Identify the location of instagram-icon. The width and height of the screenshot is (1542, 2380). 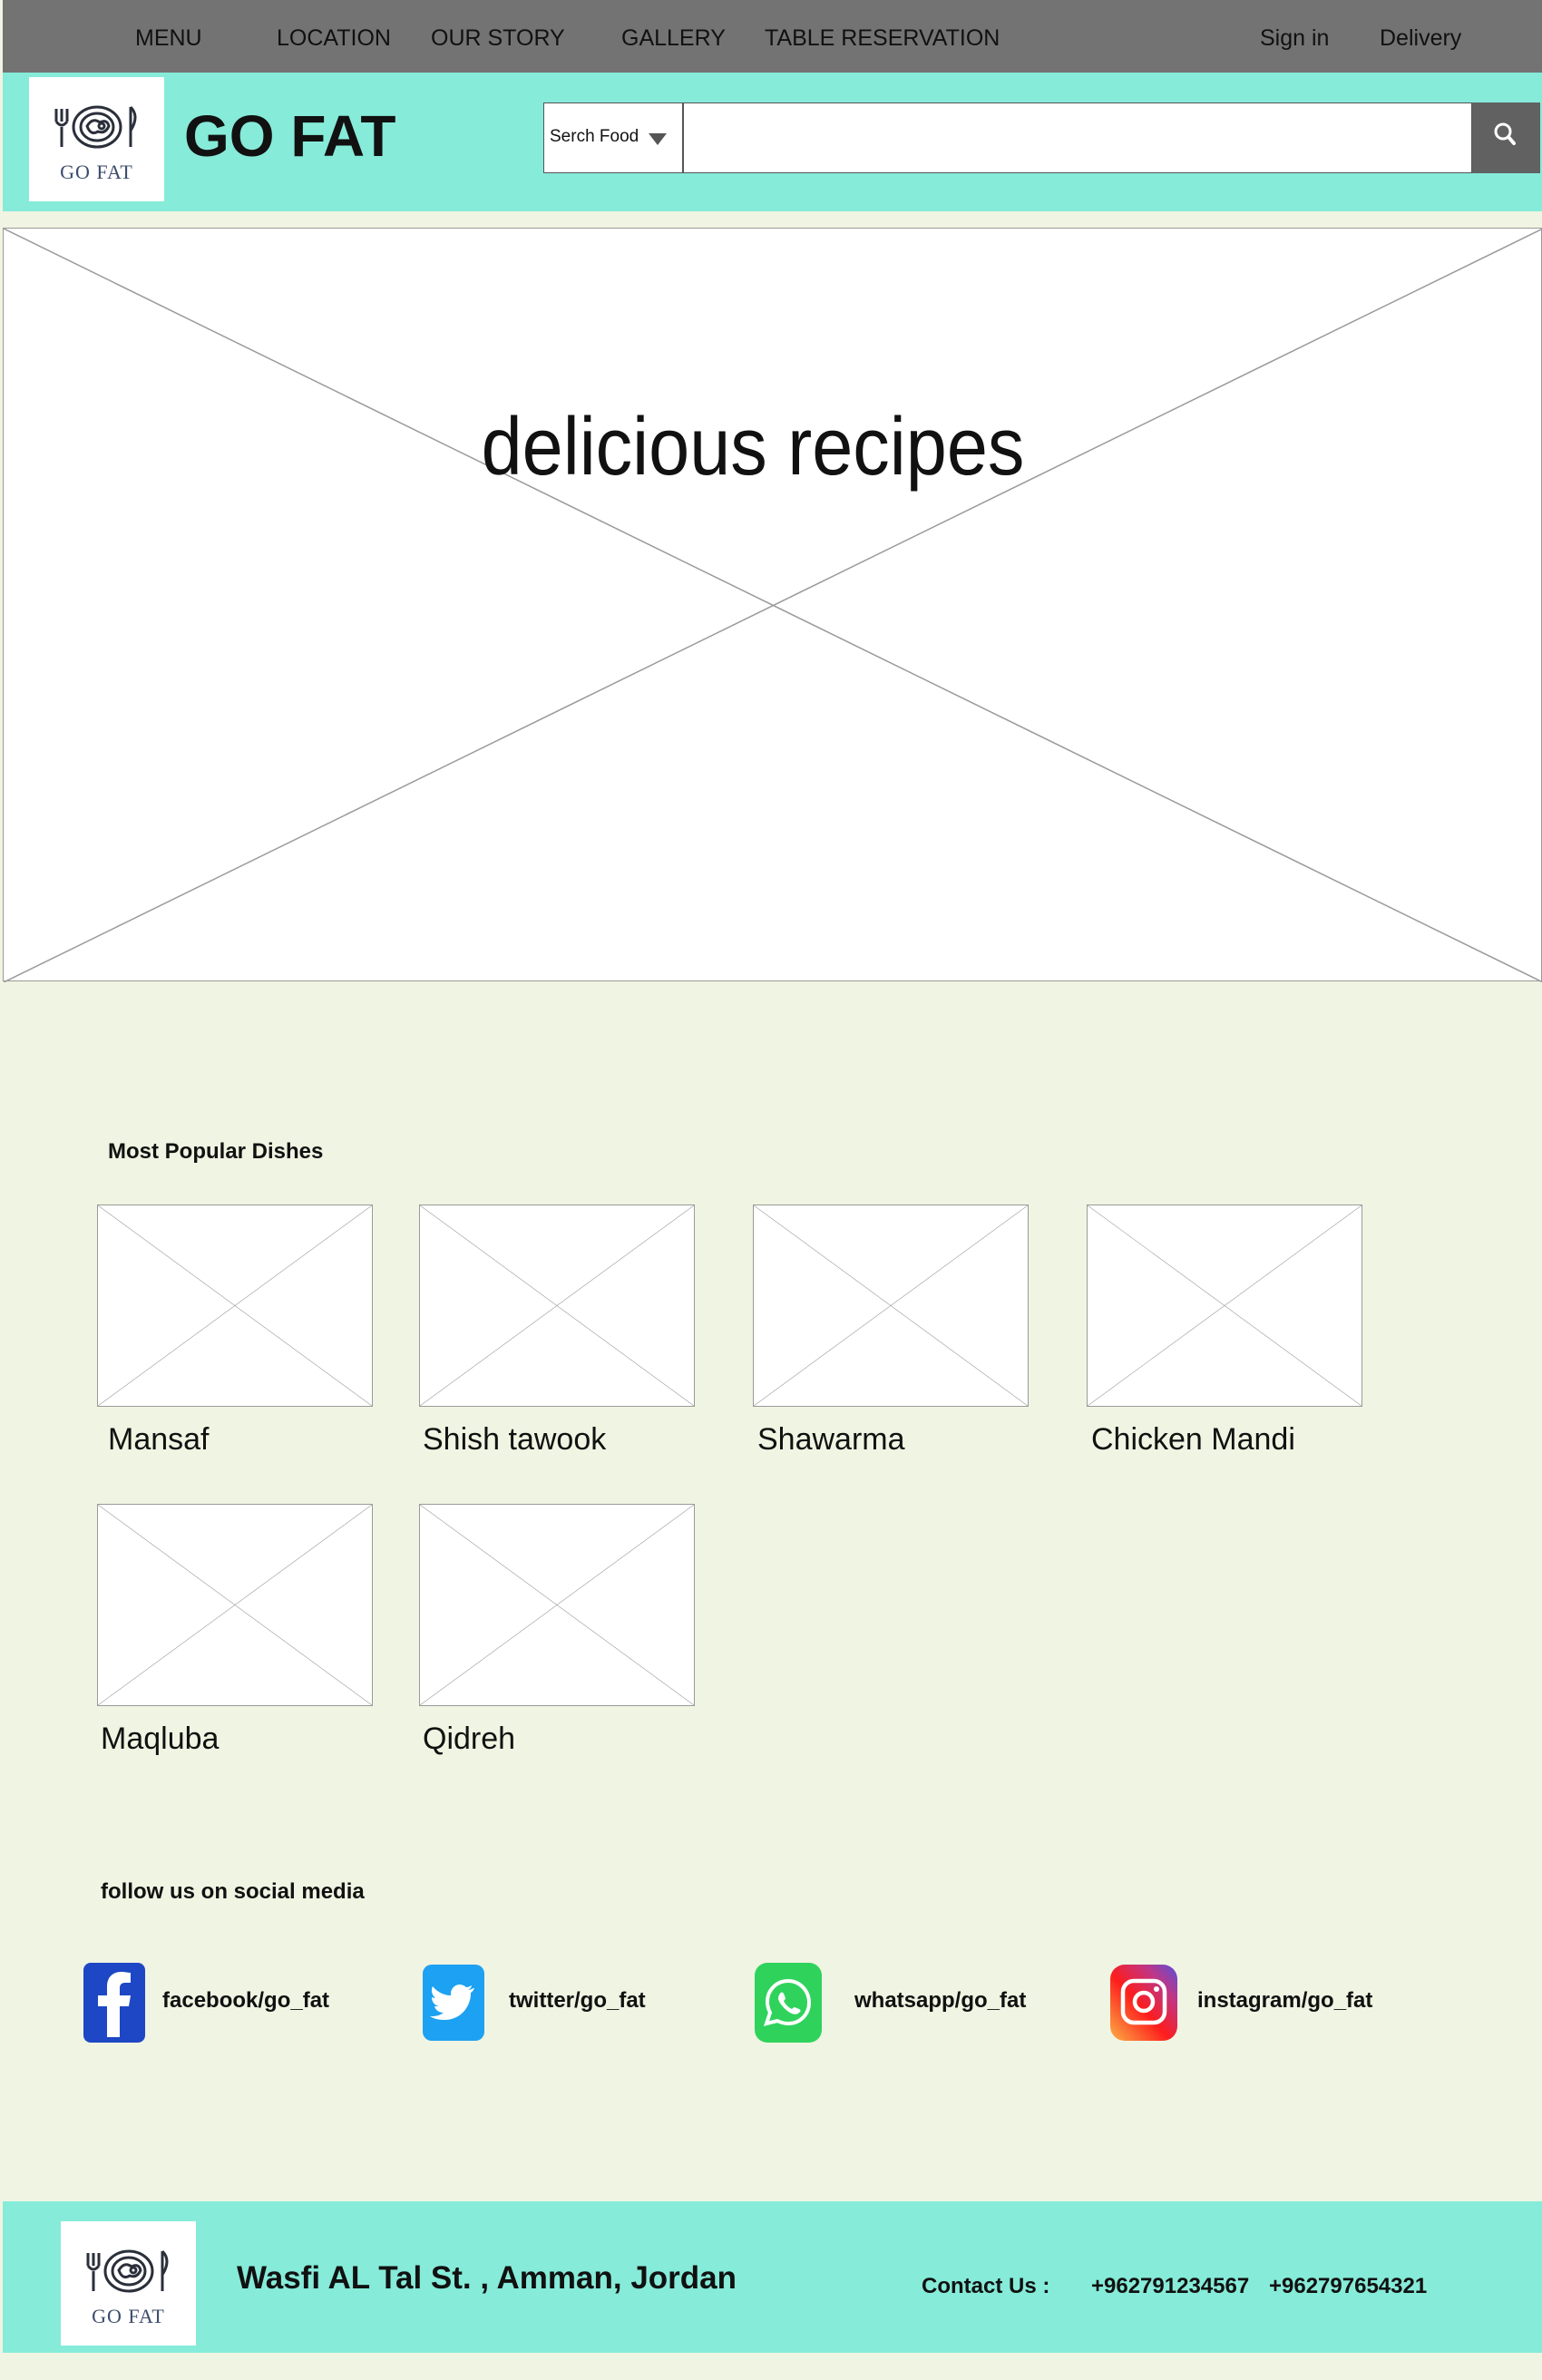
(1143, 2003).